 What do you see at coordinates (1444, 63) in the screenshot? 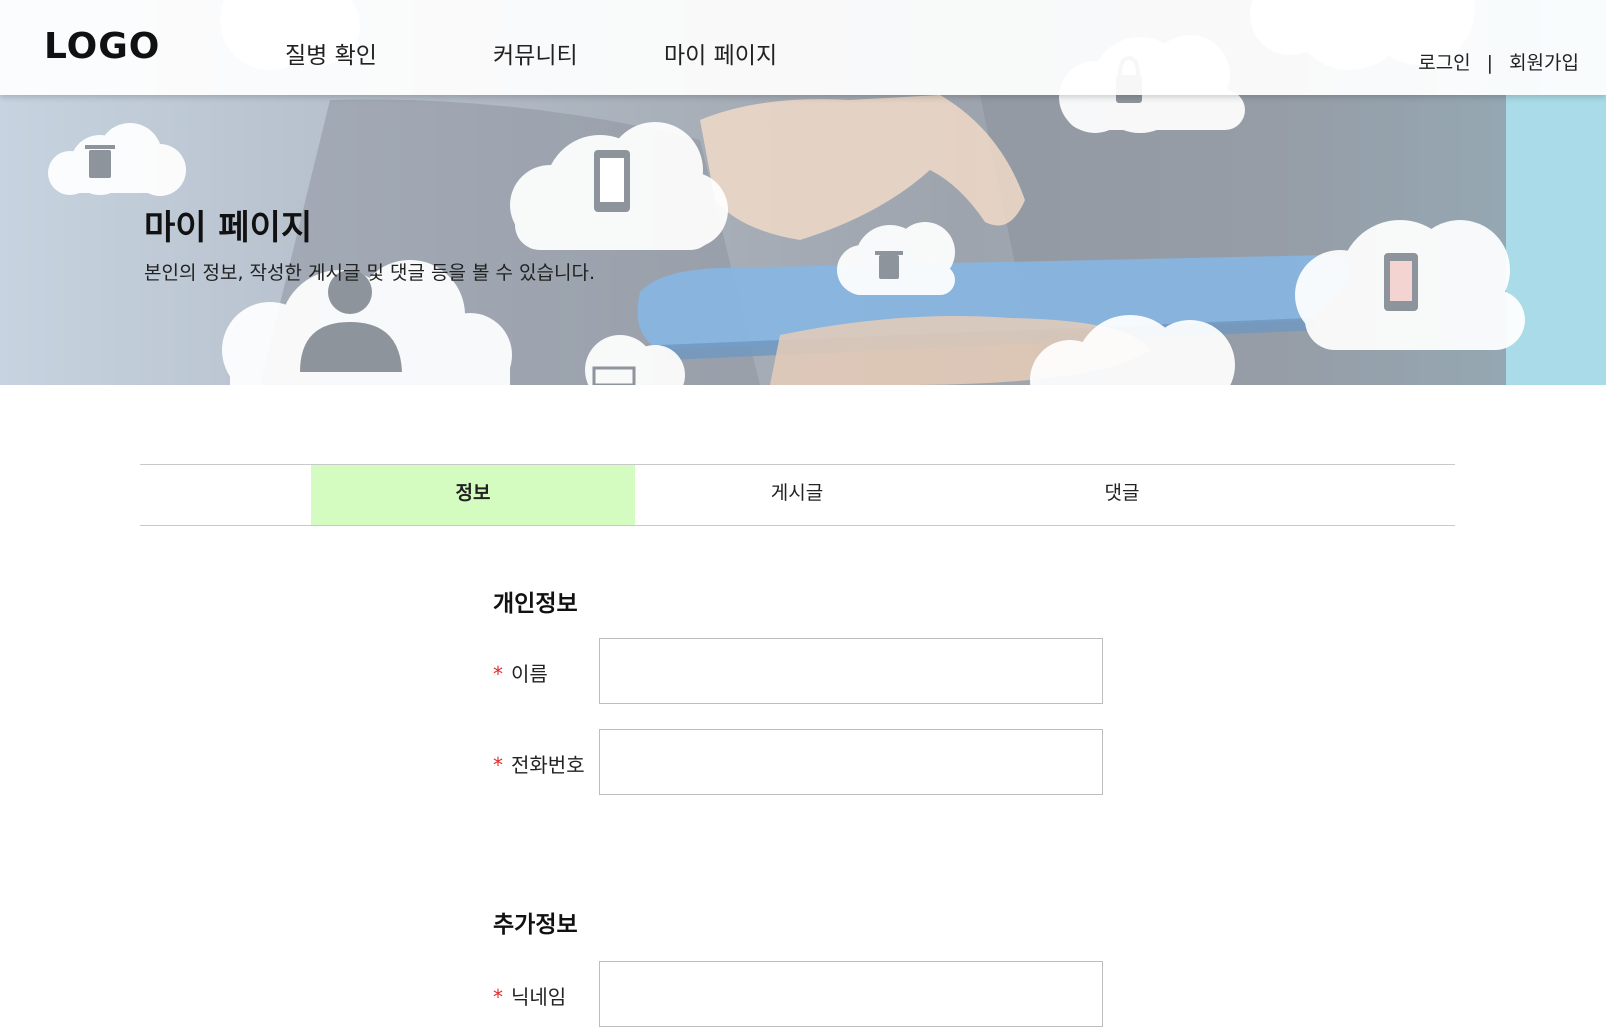
I see `login-link: 로그인` at bounding box center [1444, 63].